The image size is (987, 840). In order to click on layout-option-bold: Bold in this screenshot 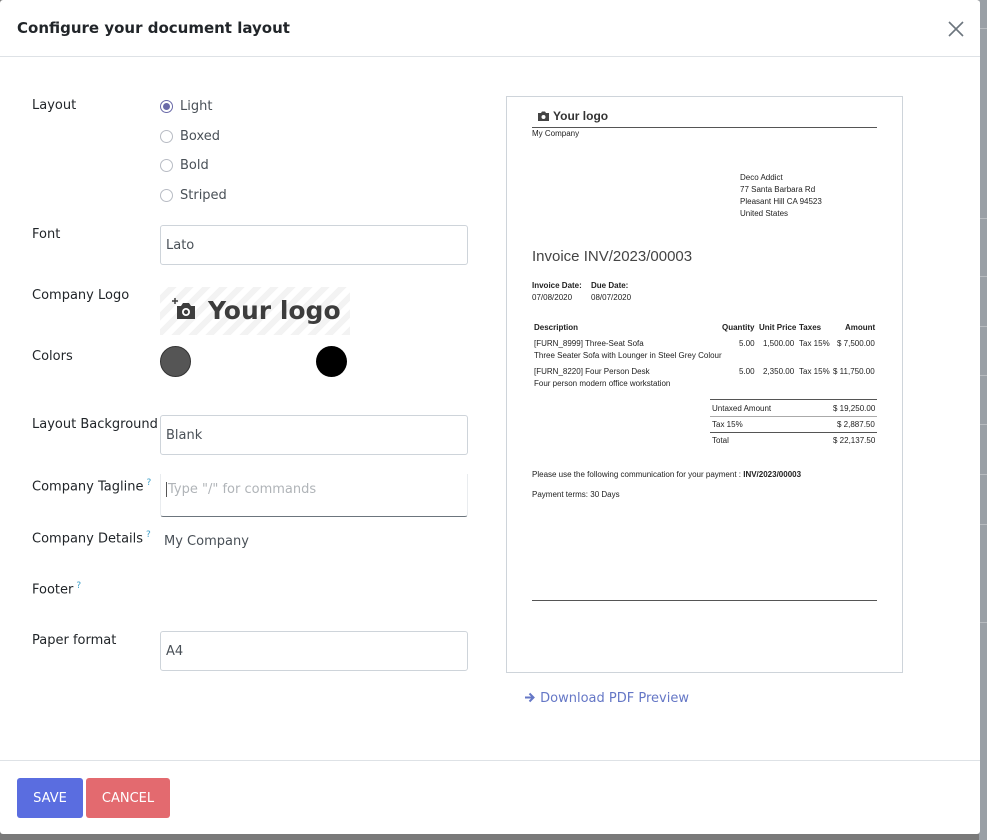, I will do `click(184, 165)`.